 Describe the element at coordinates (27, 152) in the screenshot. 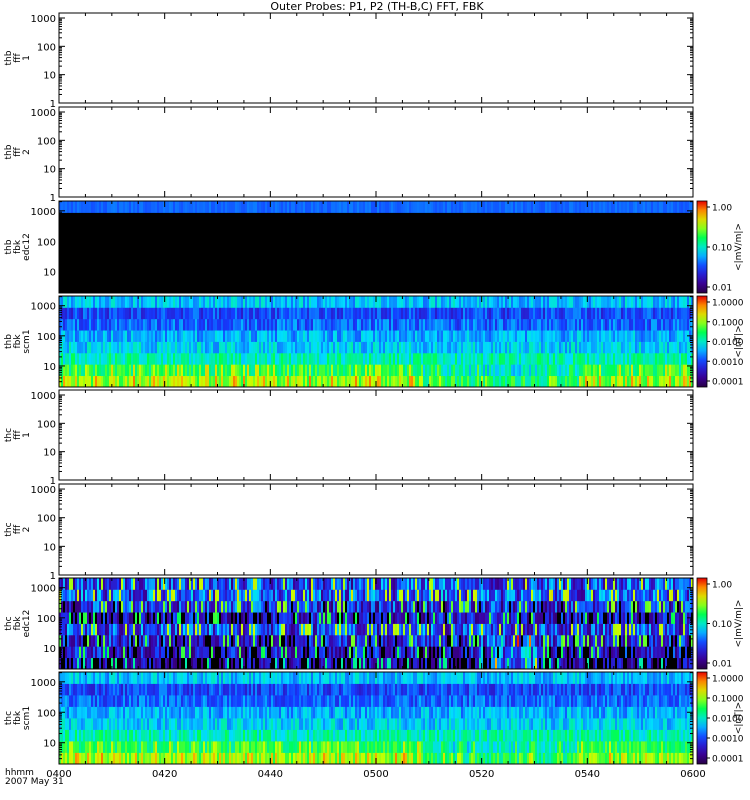

I see `panel-ylabel-line: 2` at that location.